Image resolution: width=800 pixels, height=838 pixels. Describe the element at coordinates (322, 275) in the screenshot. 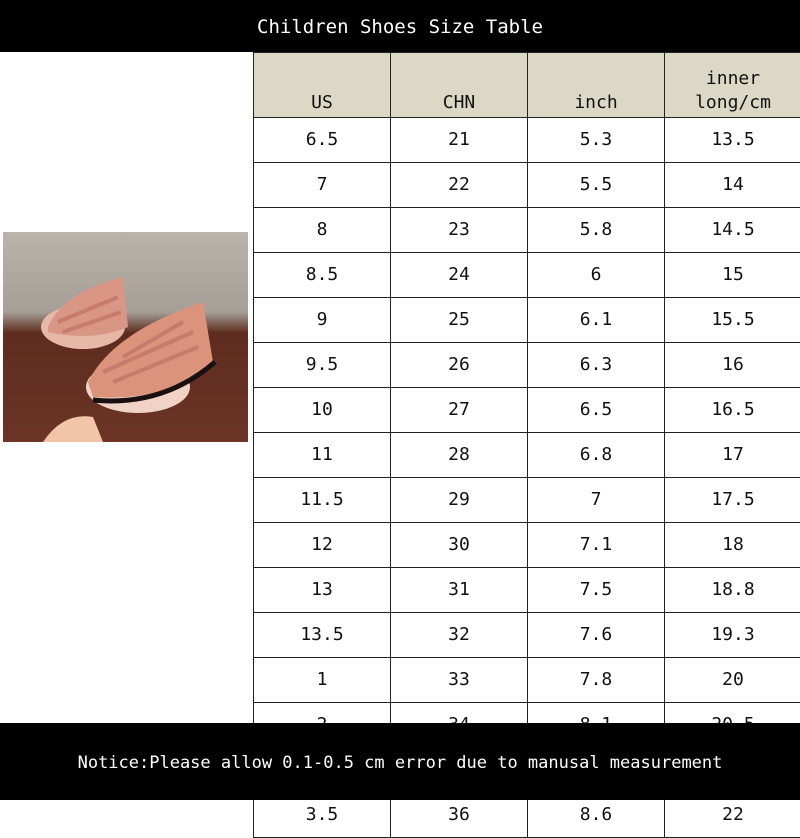

I see `cell-us: 8.5` at that location.